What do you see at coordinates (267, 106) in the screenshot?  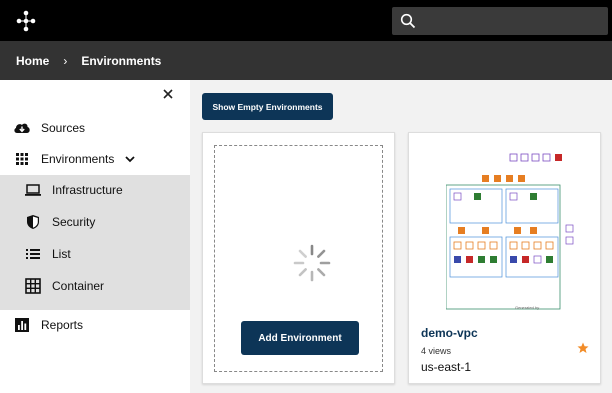 I see `show-empty-environments-button: Show Empty Environments` at bounding box center [267, 106].